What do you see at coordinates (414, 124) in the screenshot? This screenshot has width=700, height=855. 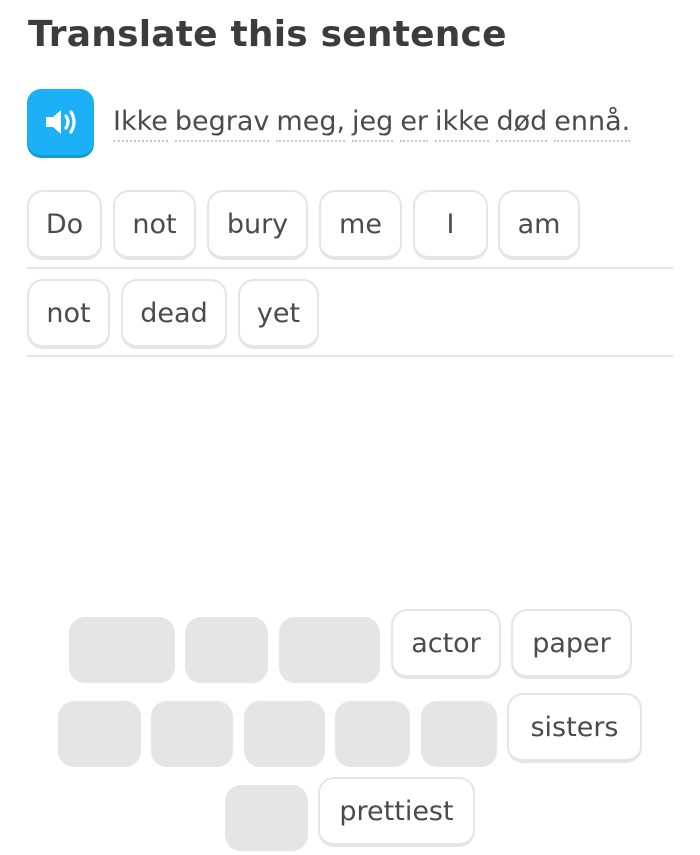 I see `prompt-word: er` at bounding box center [414, 124].